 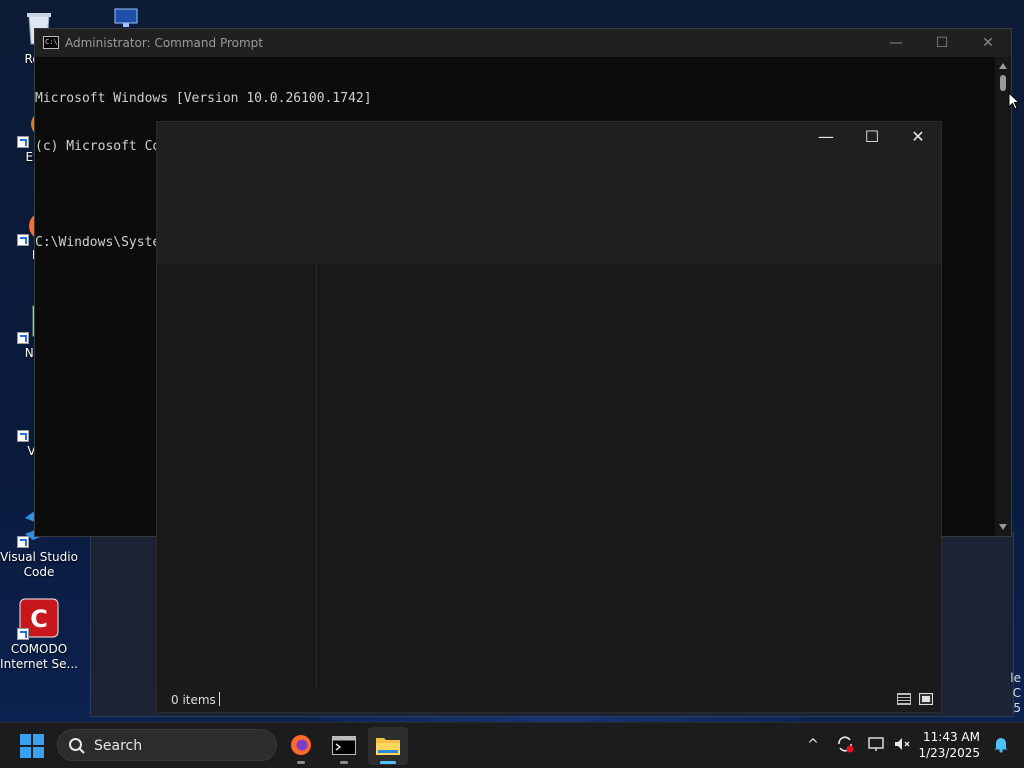 I want to click on cmd-close-button: ✕, so click(x=988, y=43).